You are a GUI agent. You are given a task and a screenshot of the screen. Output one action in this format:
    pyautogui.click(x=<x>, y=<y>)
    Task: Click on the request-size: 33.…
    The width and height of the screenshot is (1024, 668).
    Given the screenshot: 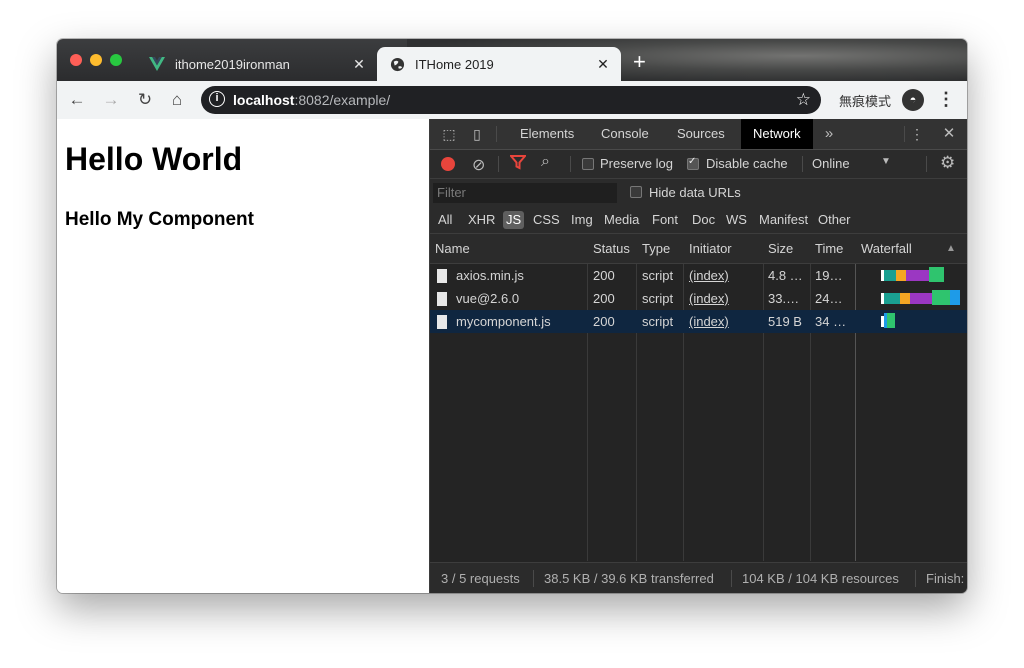 What is the action you would take?
    pyautogui.click(x=784, y=298)
    